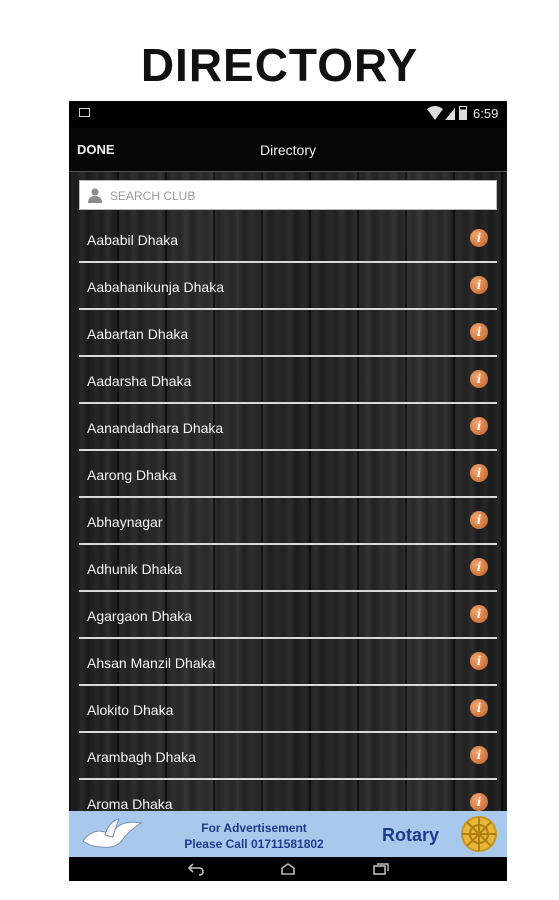  What do you see at coordinates (130, 710) in the screenshot?
I see `club-name: Alokito Dhaka` at bounding box center [130, 710].